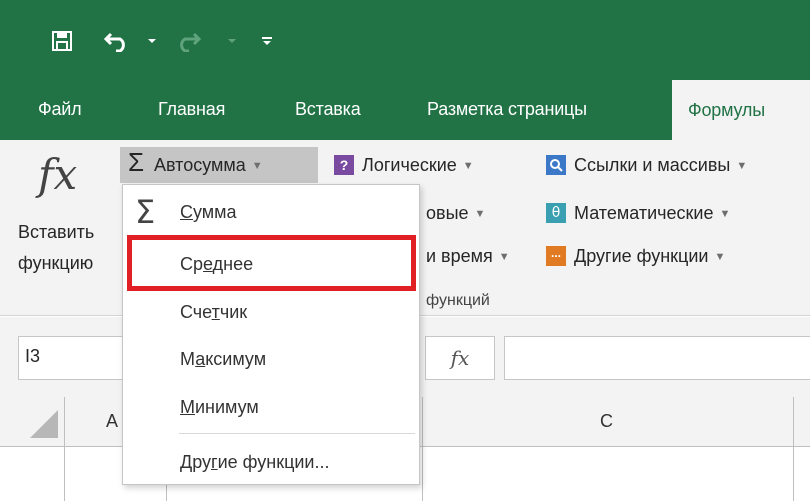 The height and width of the screenshot is (501, 810). I want to click on lookup-icon, so click(556, 165).